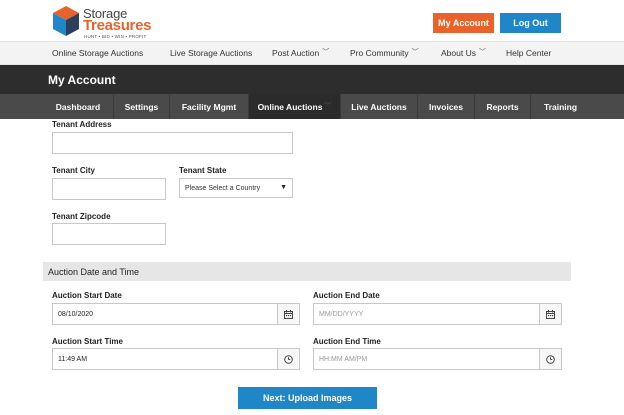 This screenshot has width=624, height=415. I want to click on auction-end-time-label: Auction End Time, so click(347, 341).